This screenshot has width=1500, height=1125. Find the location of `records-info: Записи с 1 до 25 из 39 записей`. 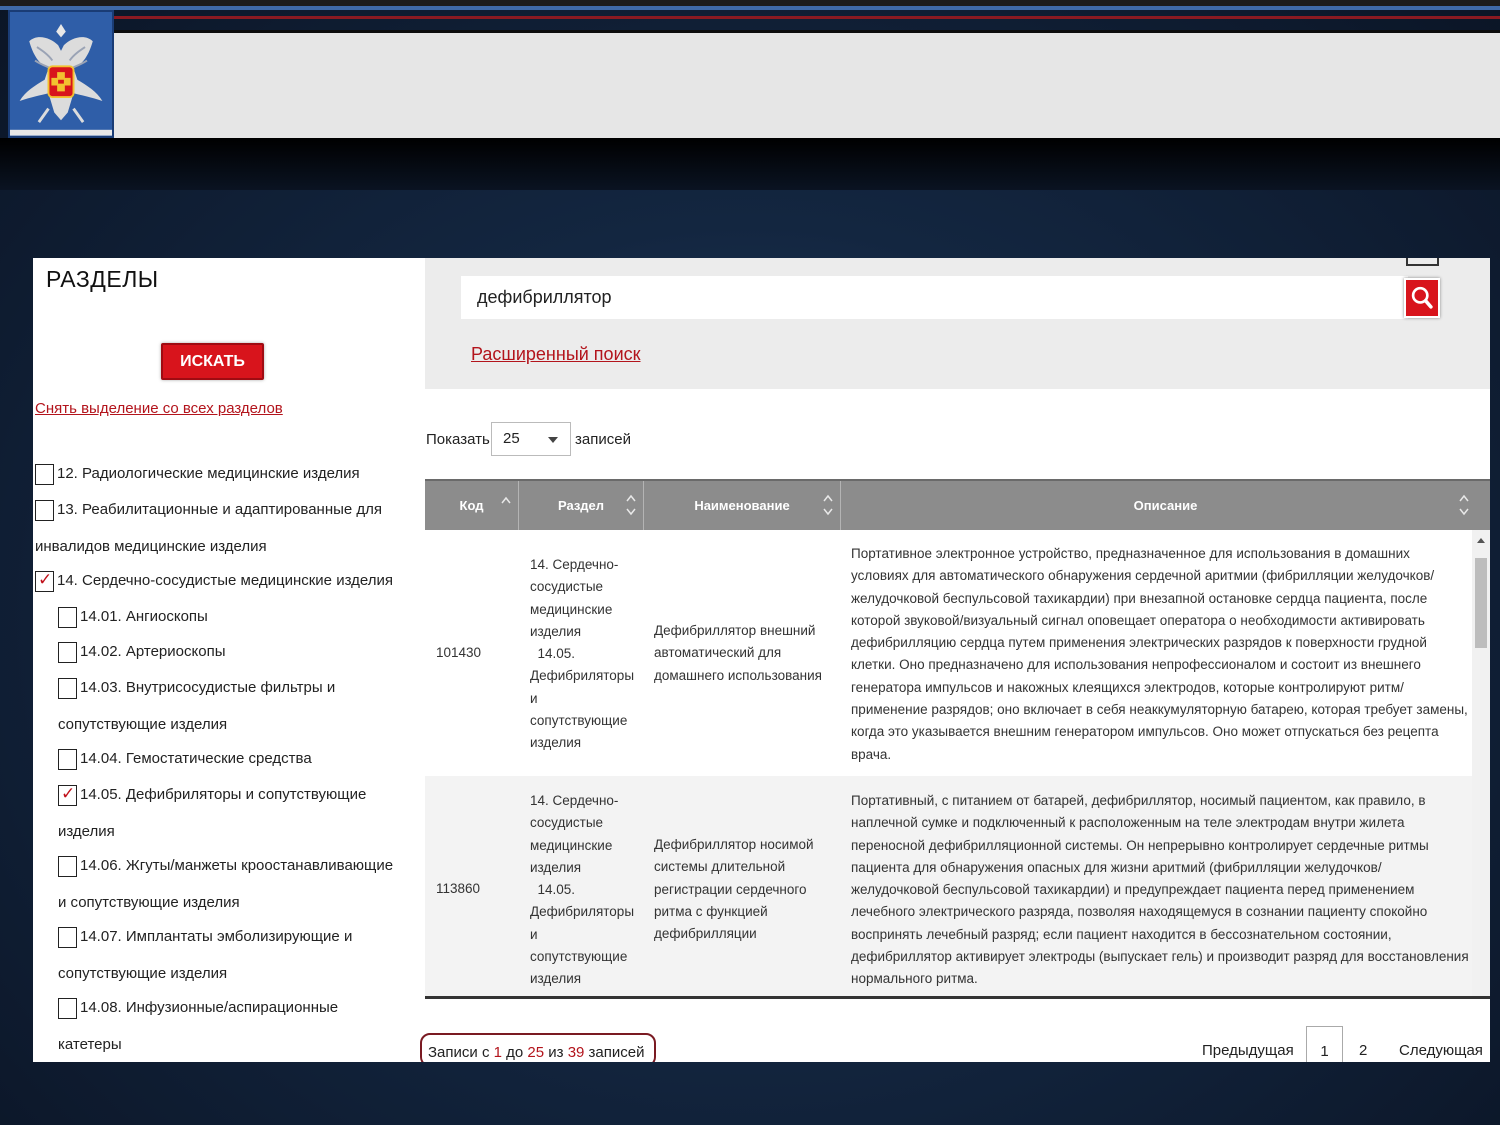

records-info: Записи с 1 до 25 из 39 записей is located at coordinates (538, 1047).